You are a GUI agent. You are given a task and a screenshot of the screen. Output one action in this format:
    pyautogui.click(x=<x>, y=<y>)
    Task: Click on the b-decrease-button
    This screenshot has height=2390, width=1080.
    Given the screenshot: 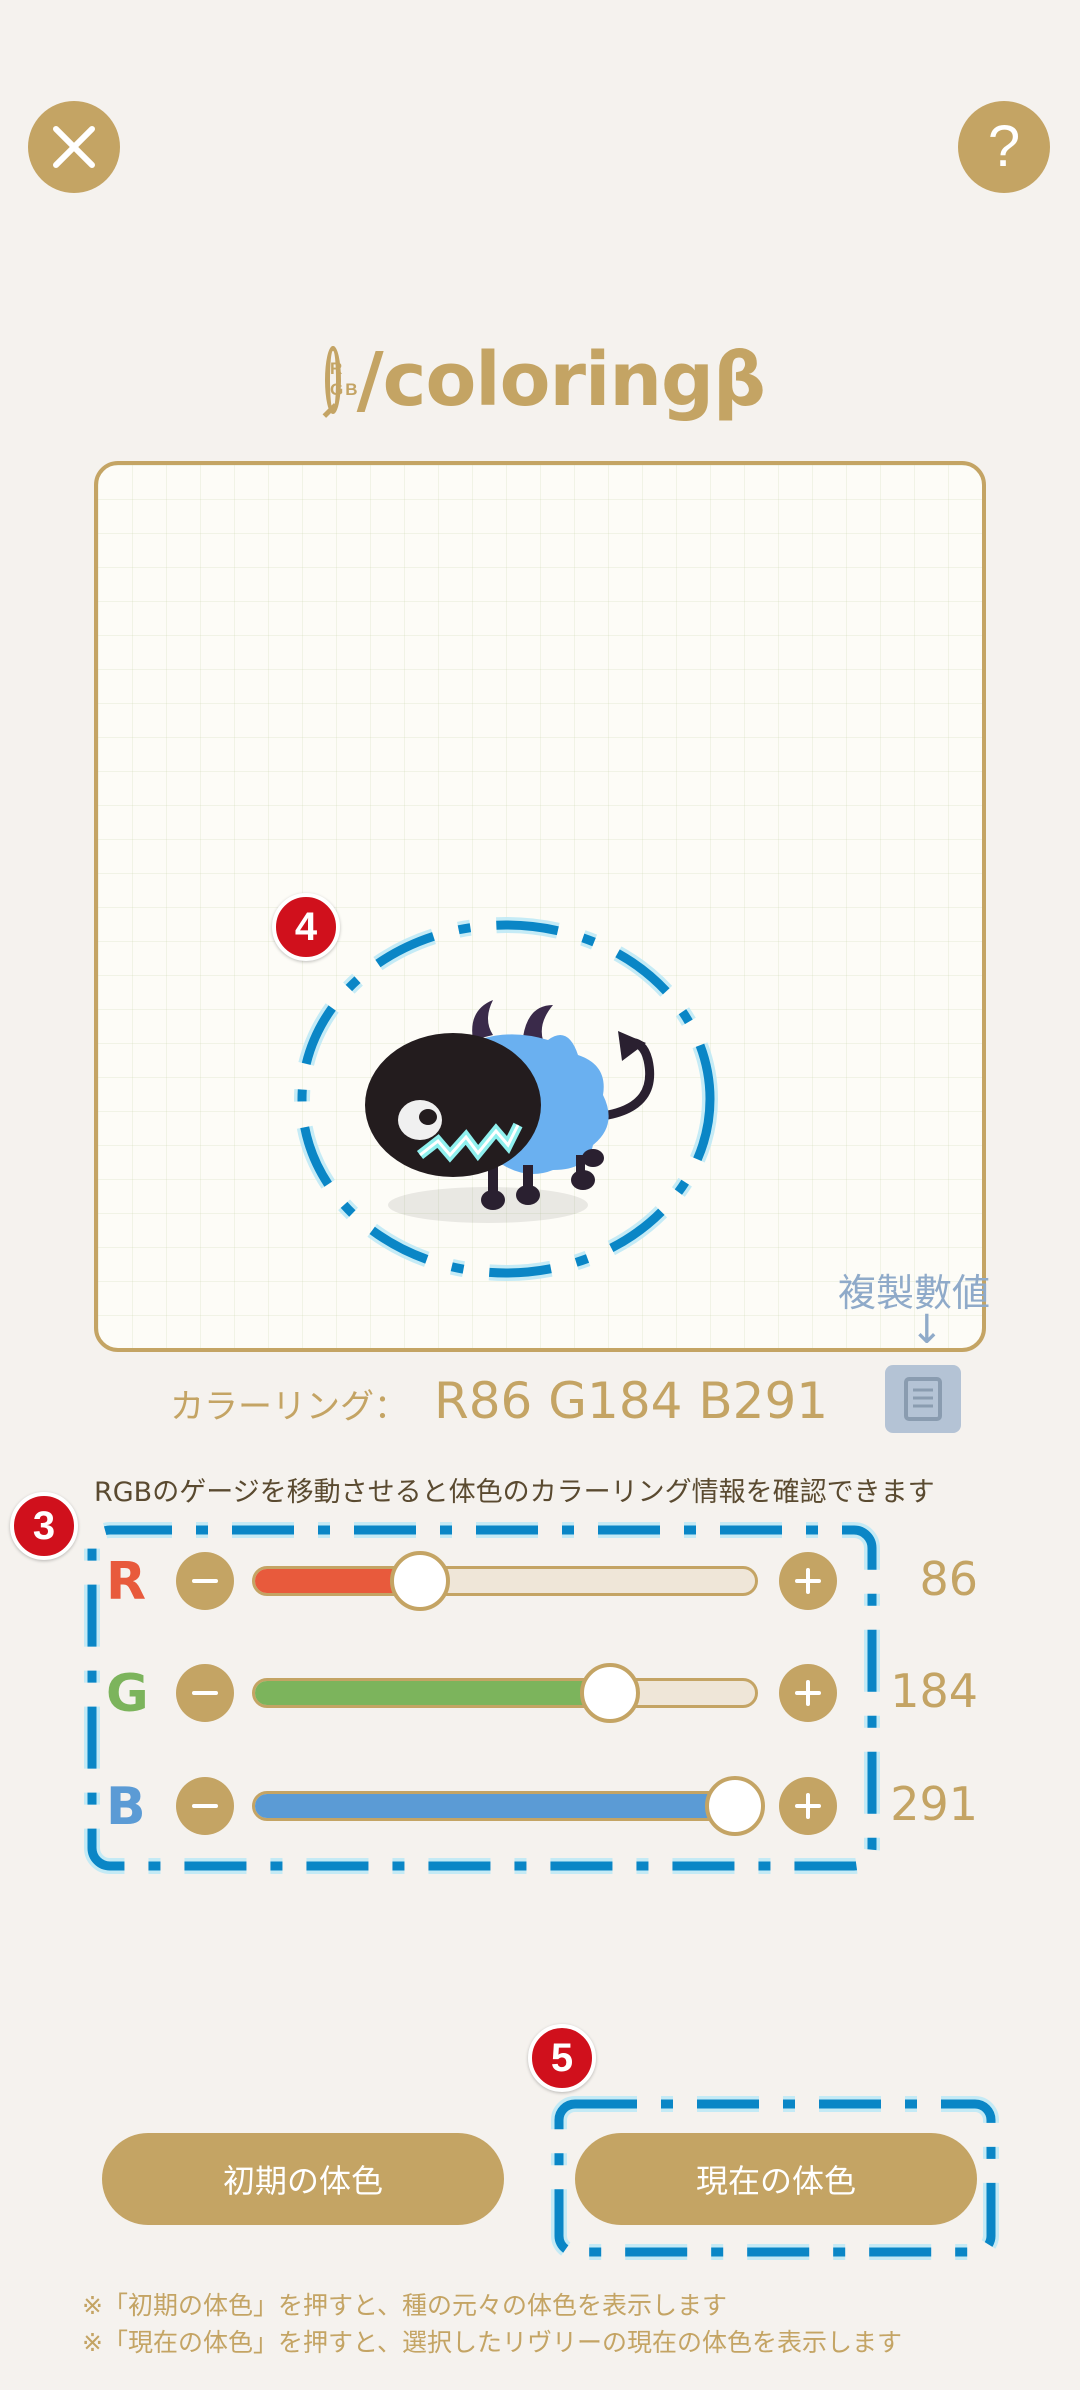 What is the action you would take?
    pyautogui.click(x=205, y=1806)
    